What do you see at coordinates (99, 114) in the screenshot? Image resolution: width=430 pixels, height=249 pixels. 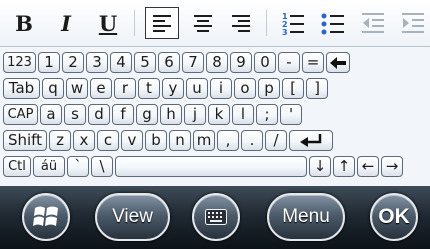 I see `key-d: d` at bounding box center [99, 114].